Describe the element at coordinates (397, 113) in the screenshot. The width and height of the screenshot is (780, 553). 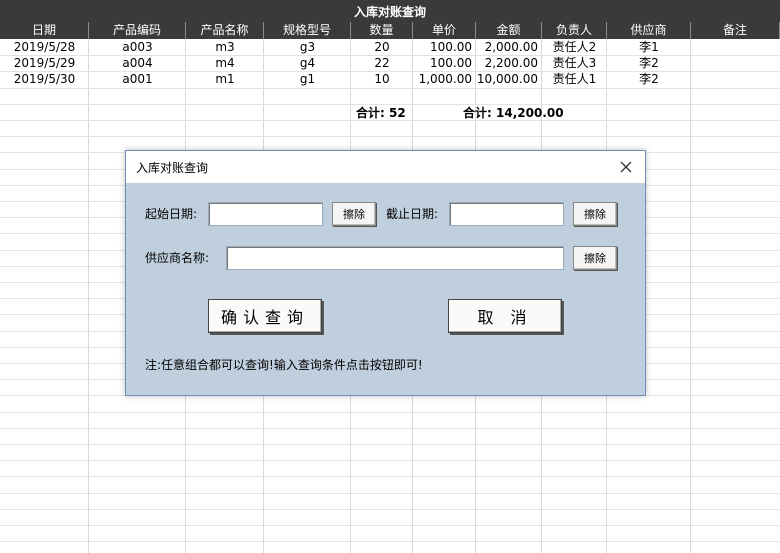
I see `qty-total-value: 52` at that location.